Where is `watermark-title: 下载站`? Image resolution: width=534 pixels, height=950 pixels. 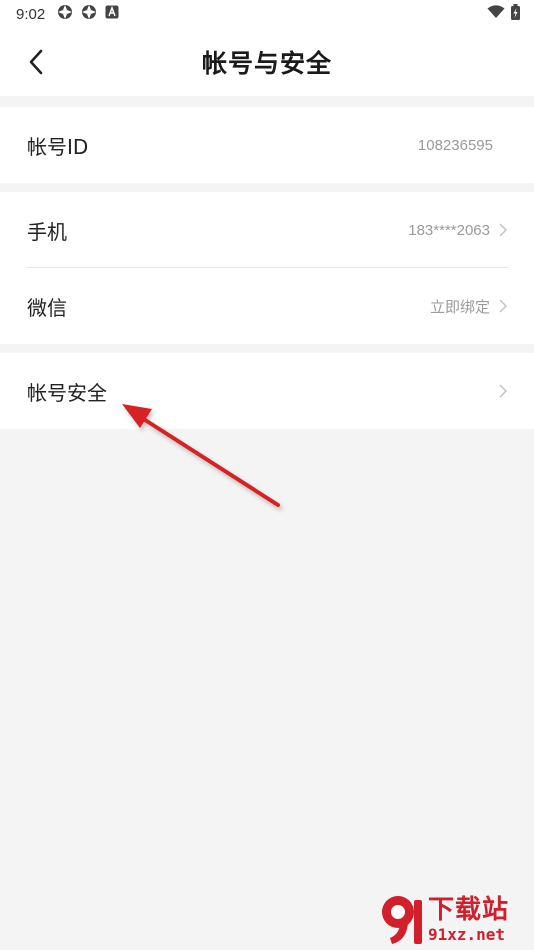
watermark-title: 下载站 is located at coordinates (469, 910).